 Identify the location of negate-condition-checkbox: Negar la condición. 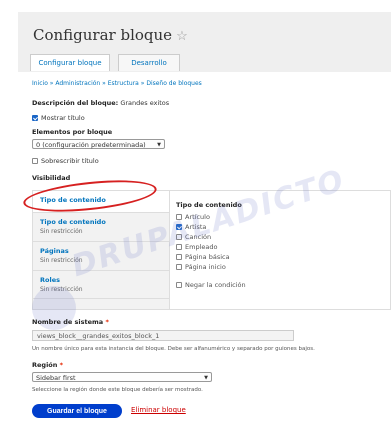
(211, 285).